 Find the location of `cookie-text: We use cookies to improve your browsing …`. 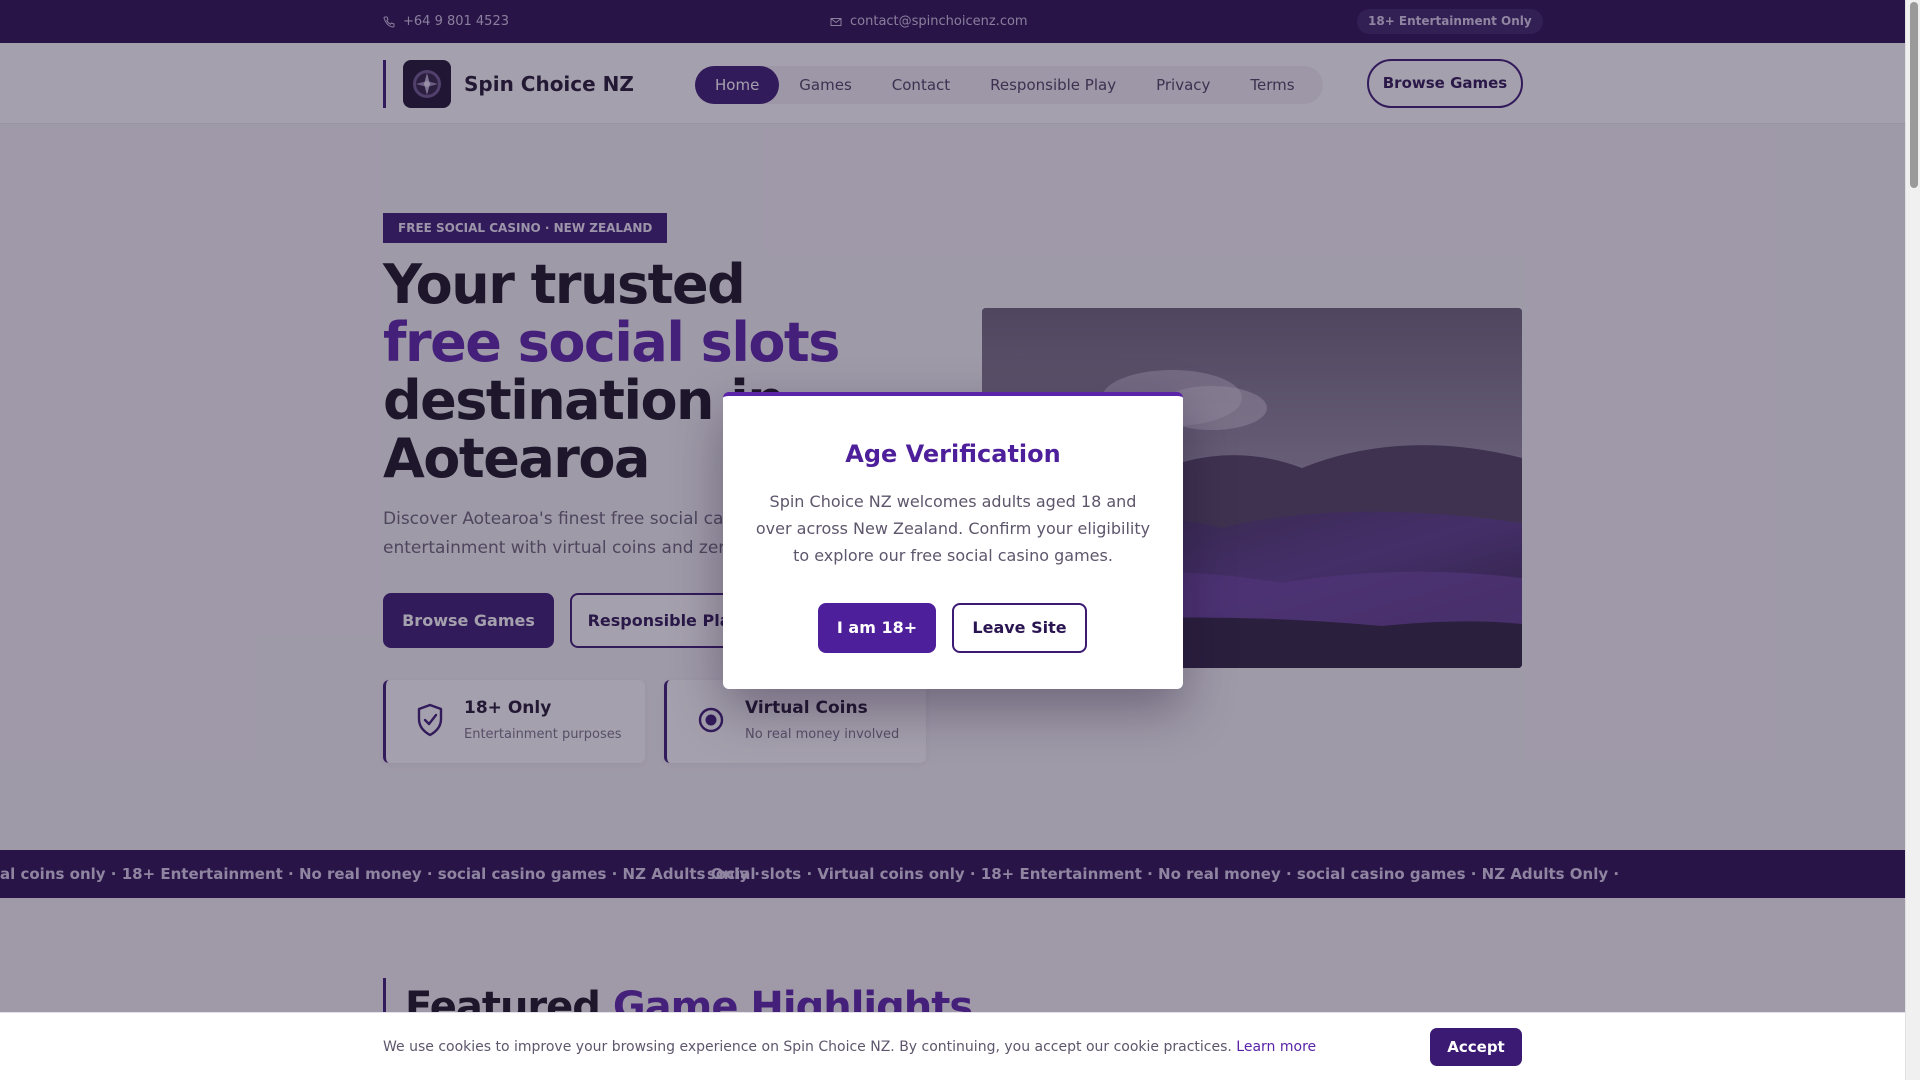

cookie-text: We use cookies to improve your browsing … is located at coordinates (849, 1047).